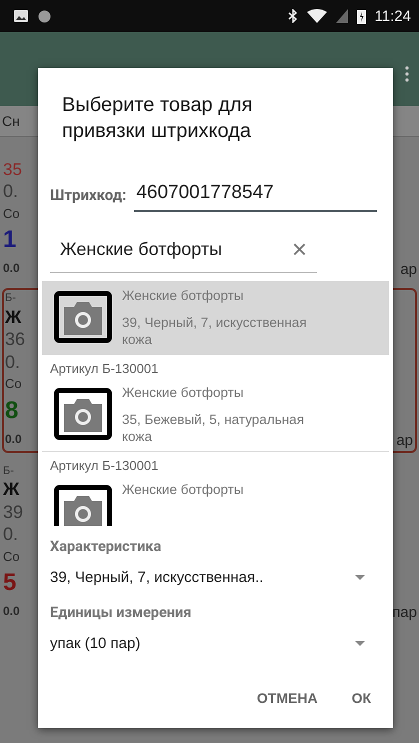 The image size is (419, 743). I want to click on dropdown: упак (10 пар), so click(215, 639).